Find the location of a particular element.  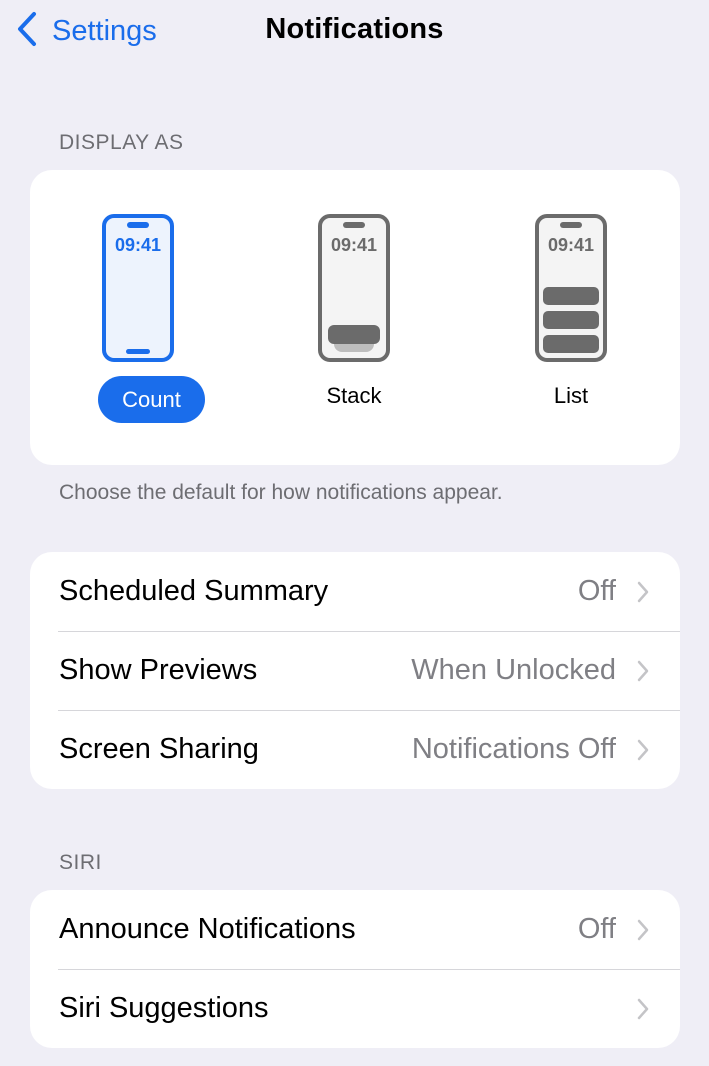

row-show-previews: Show Previews When Unlocked is located at coordinates (355, 670).